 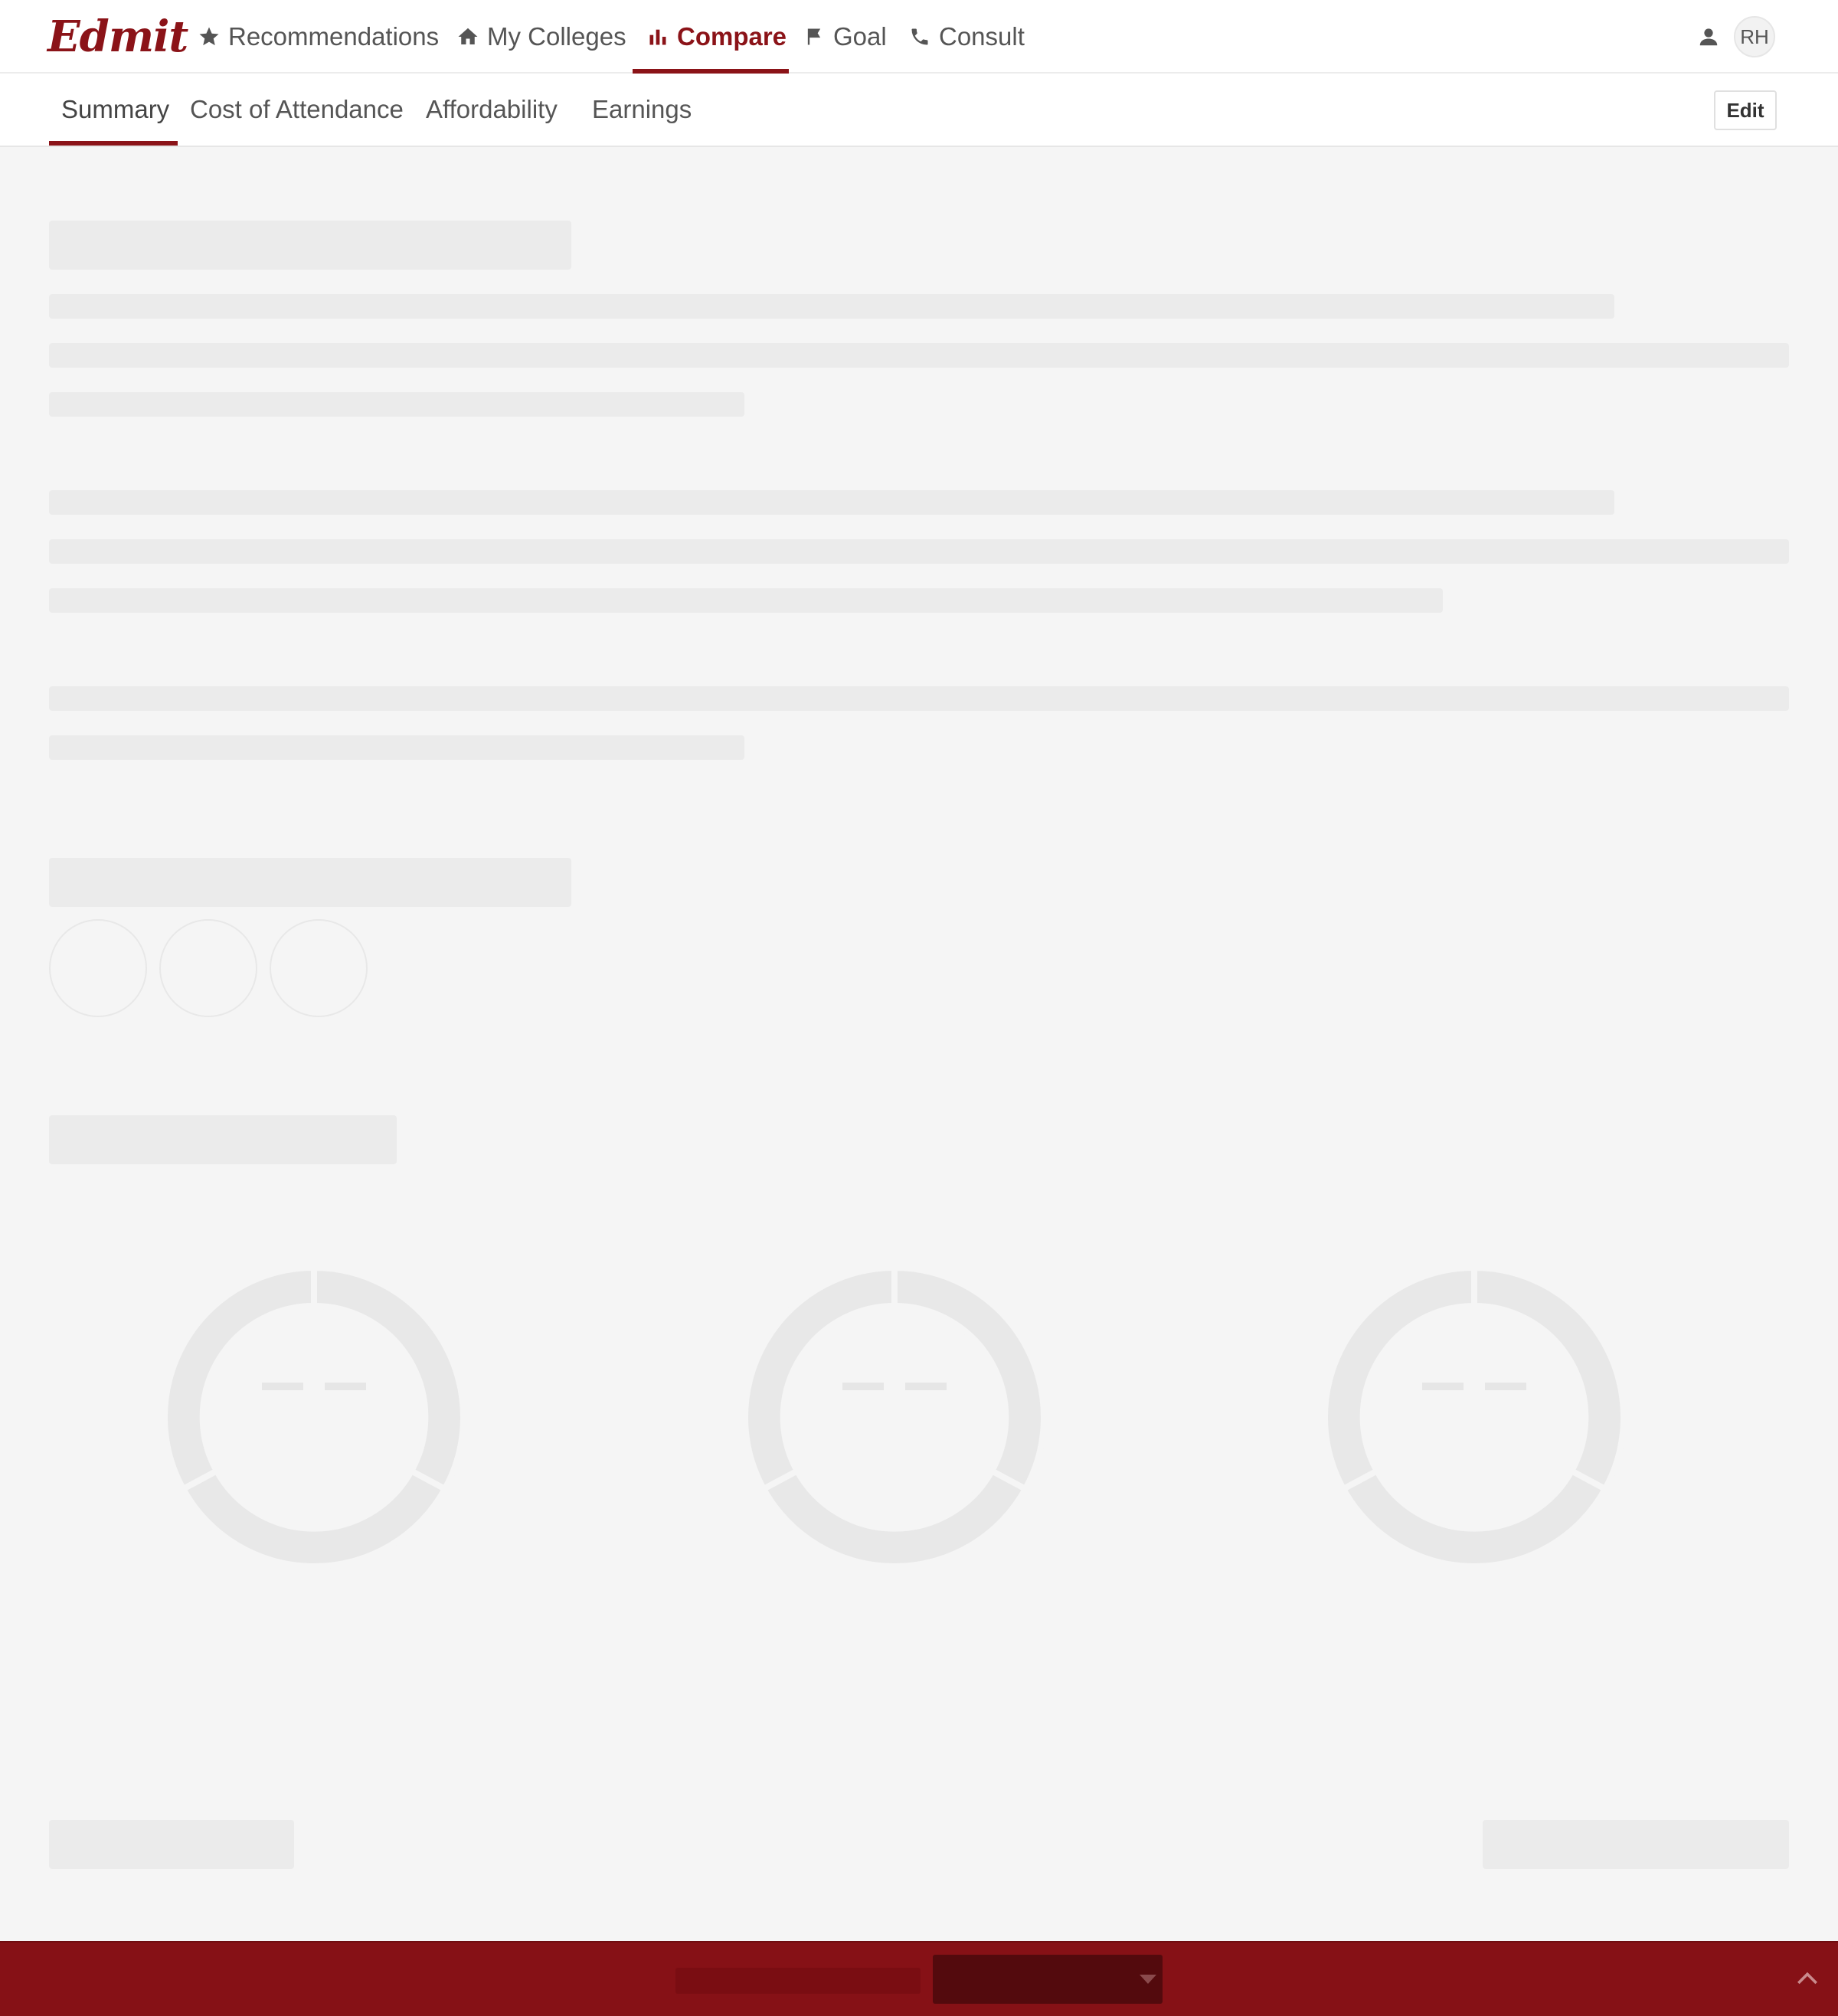 I want to click on home-icon, so click(x=468, y=37).